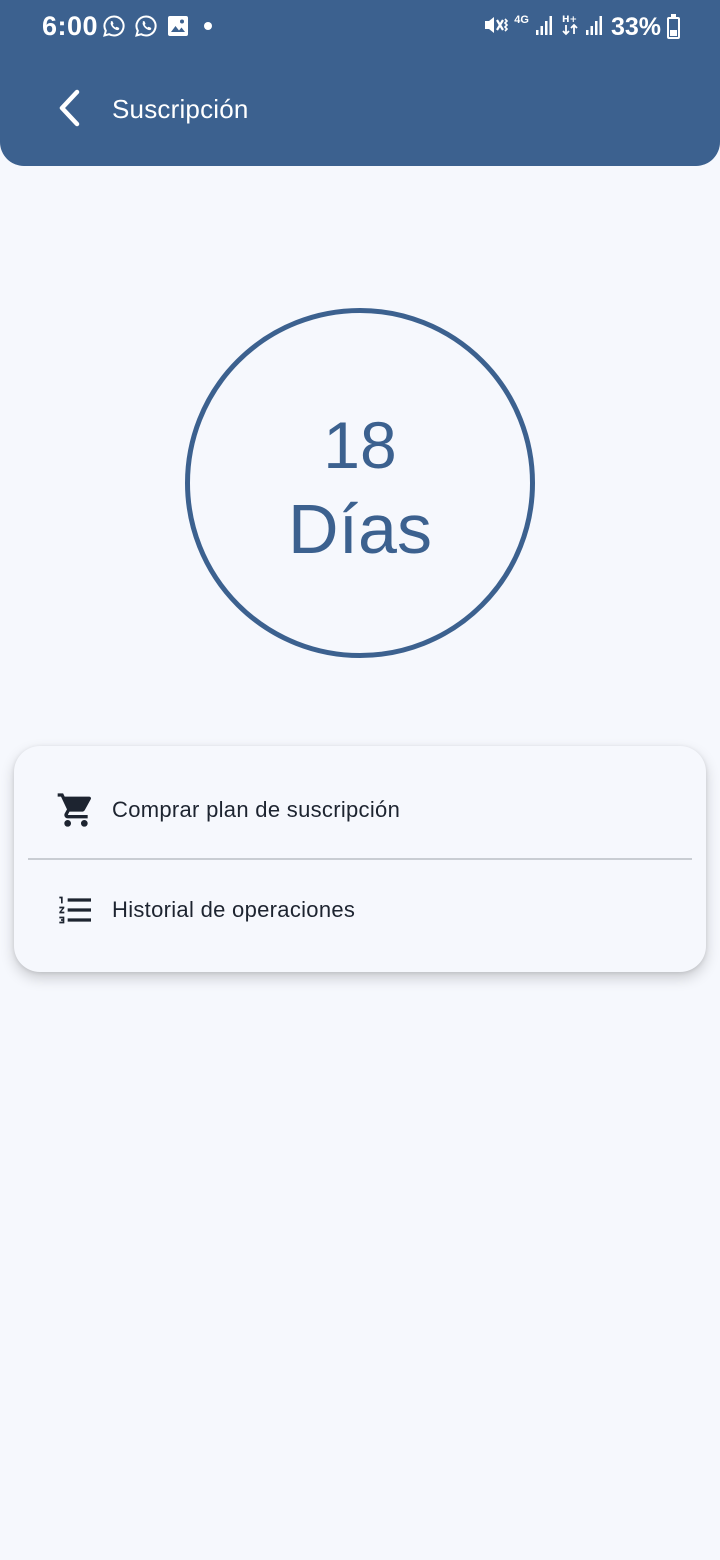  What do you see at coordinates (635, 27) in the screenshot?
I see `battery-percent: 33%` at bounding box center [635, 27].